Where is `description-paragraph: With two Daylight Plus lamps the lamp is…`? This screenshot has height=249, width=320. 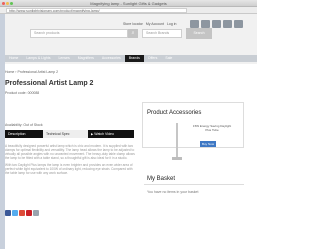
description-paragraph: With two Daylight Plus lamps the lamp is… is located at coordinates (69, 169).